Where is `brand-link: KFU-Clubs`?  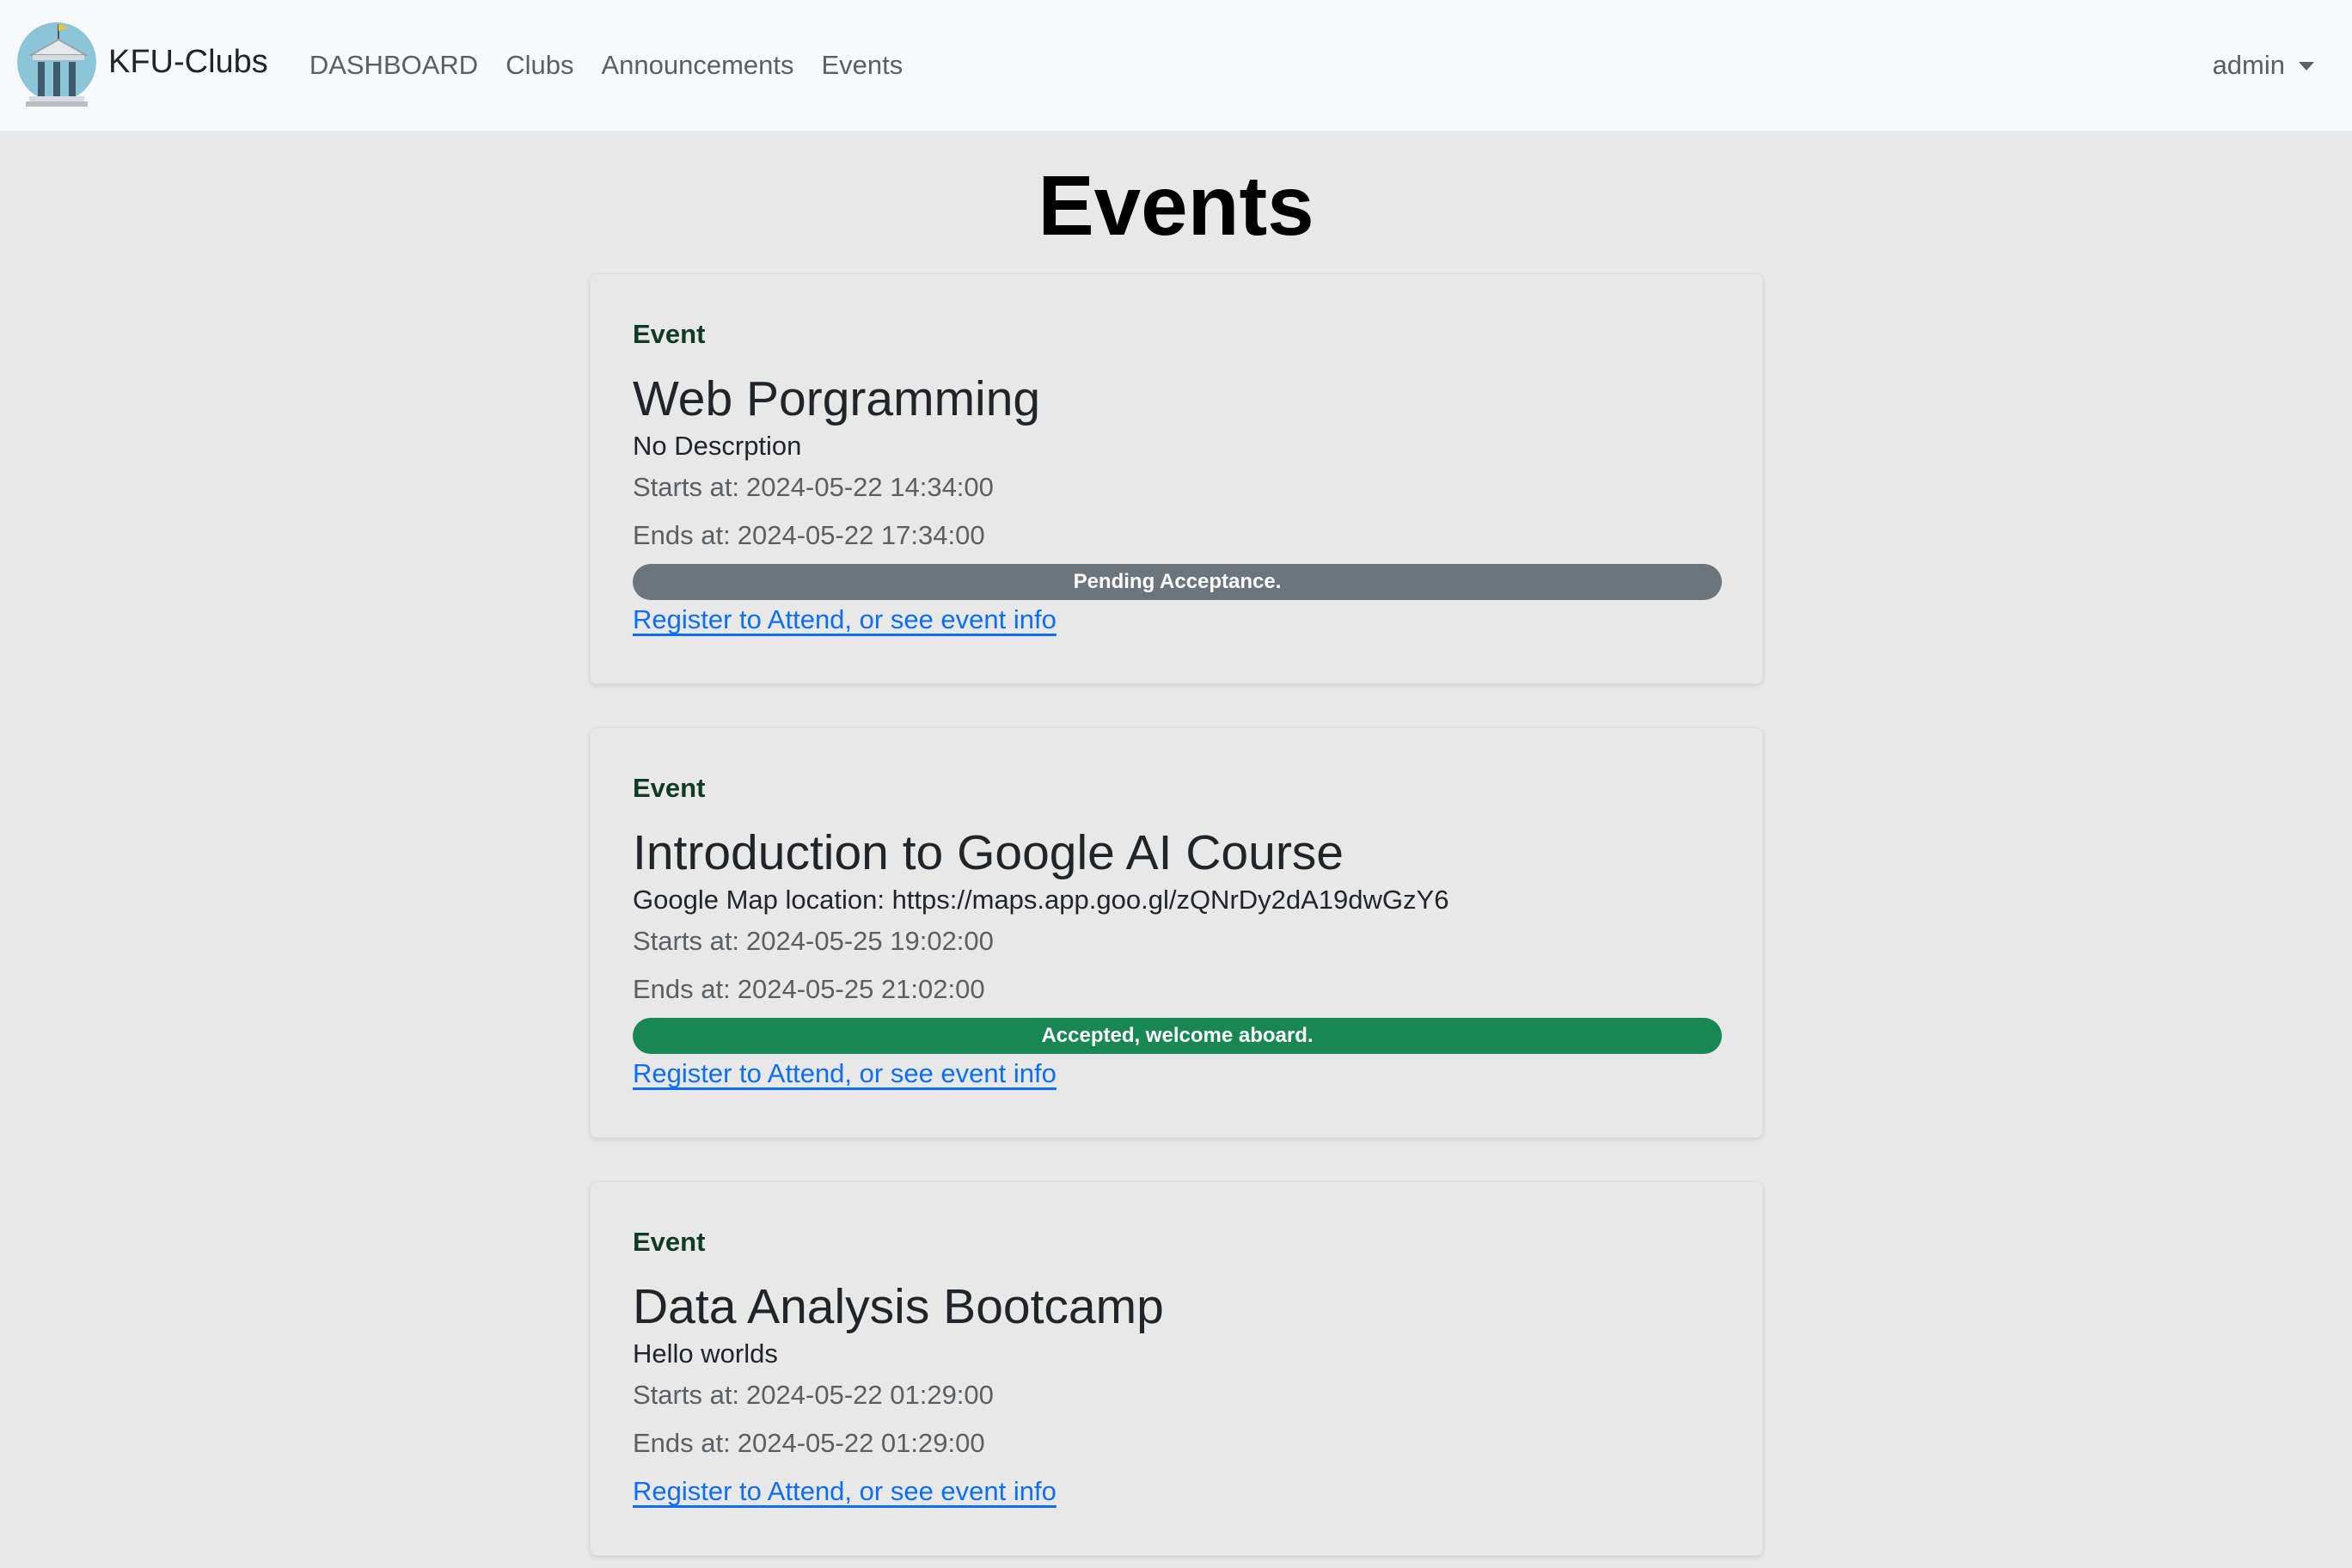
brand-link: KFU-Clubs is located at coordinates (141, 65).